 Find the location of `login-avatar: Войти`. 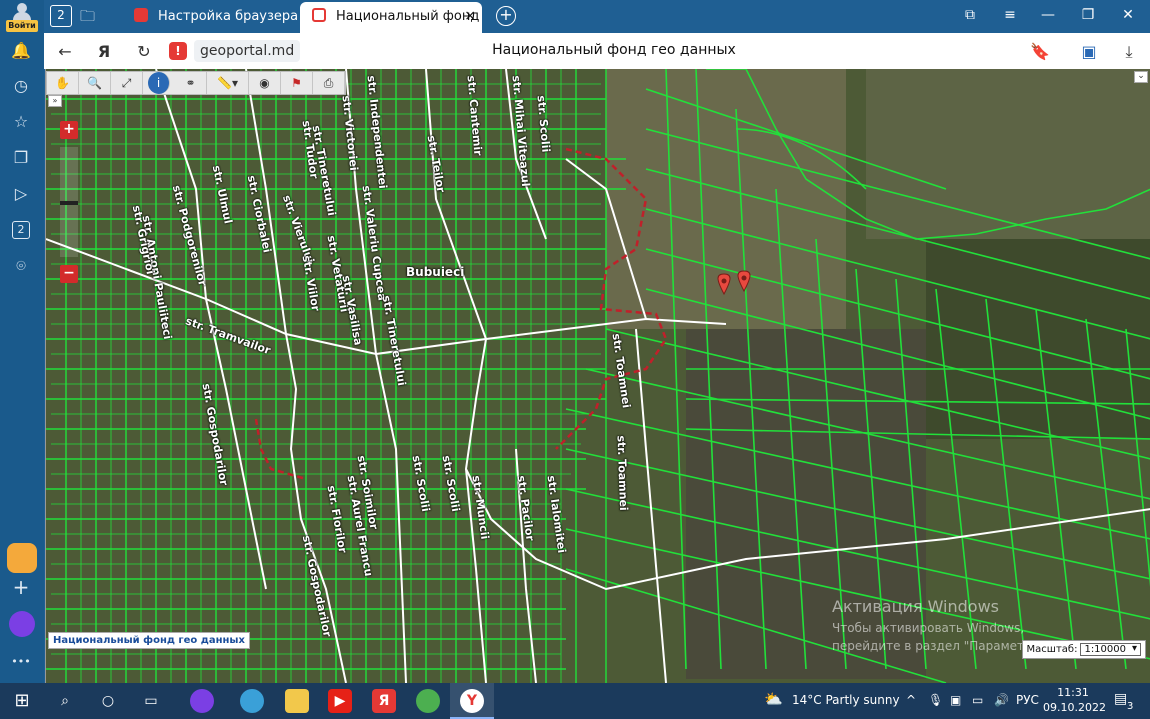

login-avatar: Войти is located at coordinates (22, 17).